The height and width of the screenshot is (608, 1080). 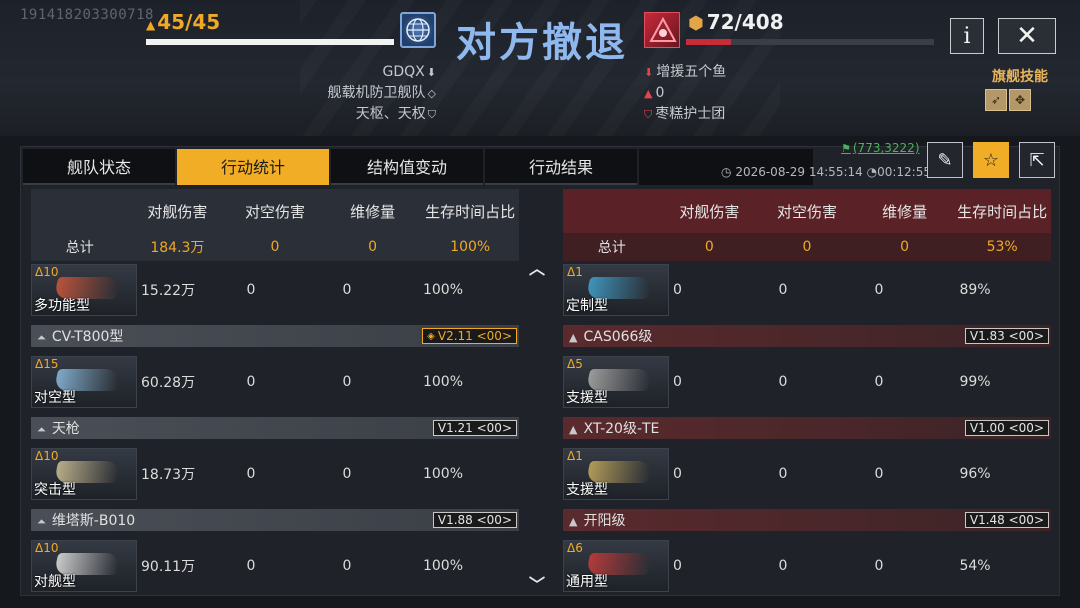 What do you see at coordinates (275, 428) in the screenshot?
I see `ship-group-header: ⏶ 天枪 V1.21 <00>` at bounding box center [275, 428].